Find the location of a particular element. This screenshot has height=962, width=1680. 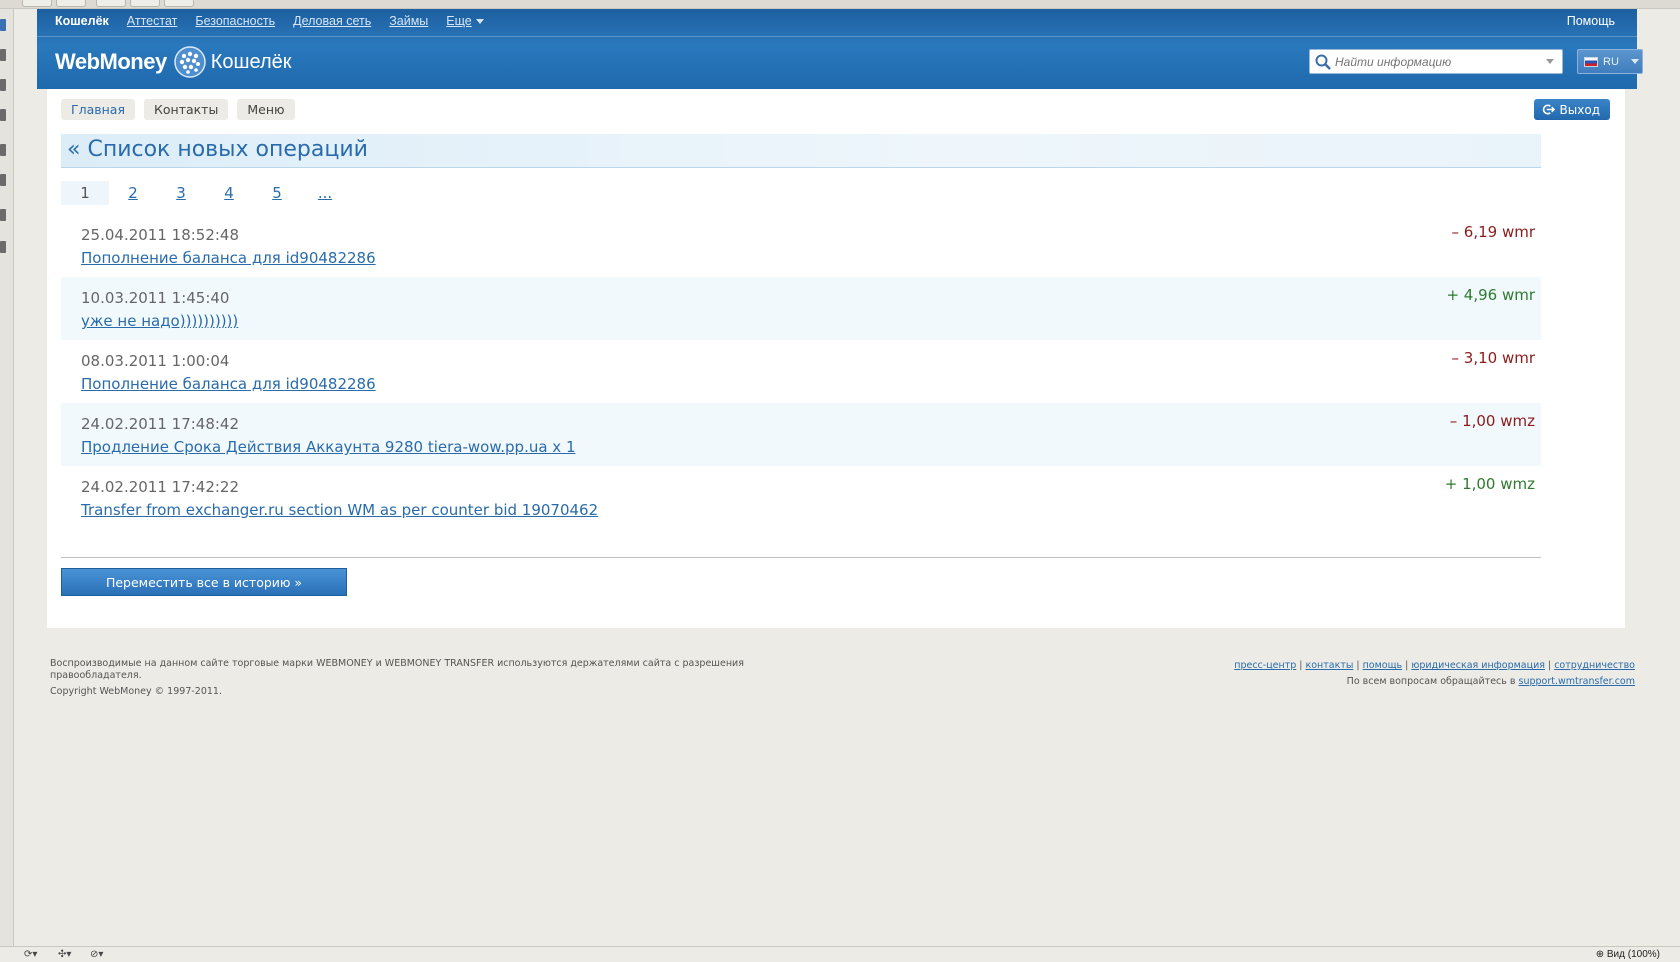

divider is located at coordinates (801, 557).